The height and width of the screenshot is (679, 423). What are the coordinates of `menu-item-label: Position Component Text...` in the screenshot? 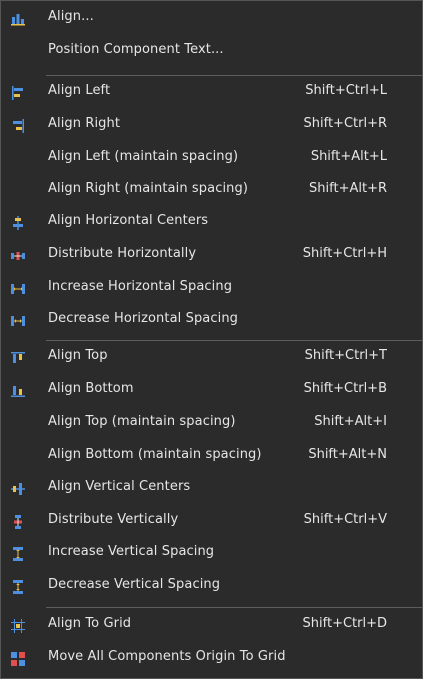 It's located at (136, 49).